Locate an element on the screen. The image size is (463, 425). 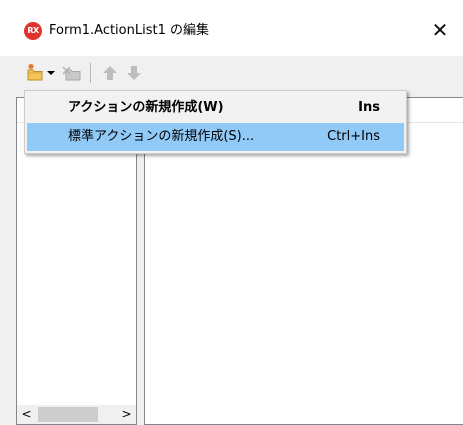
move-down-button is located at coordinates (134, 73).